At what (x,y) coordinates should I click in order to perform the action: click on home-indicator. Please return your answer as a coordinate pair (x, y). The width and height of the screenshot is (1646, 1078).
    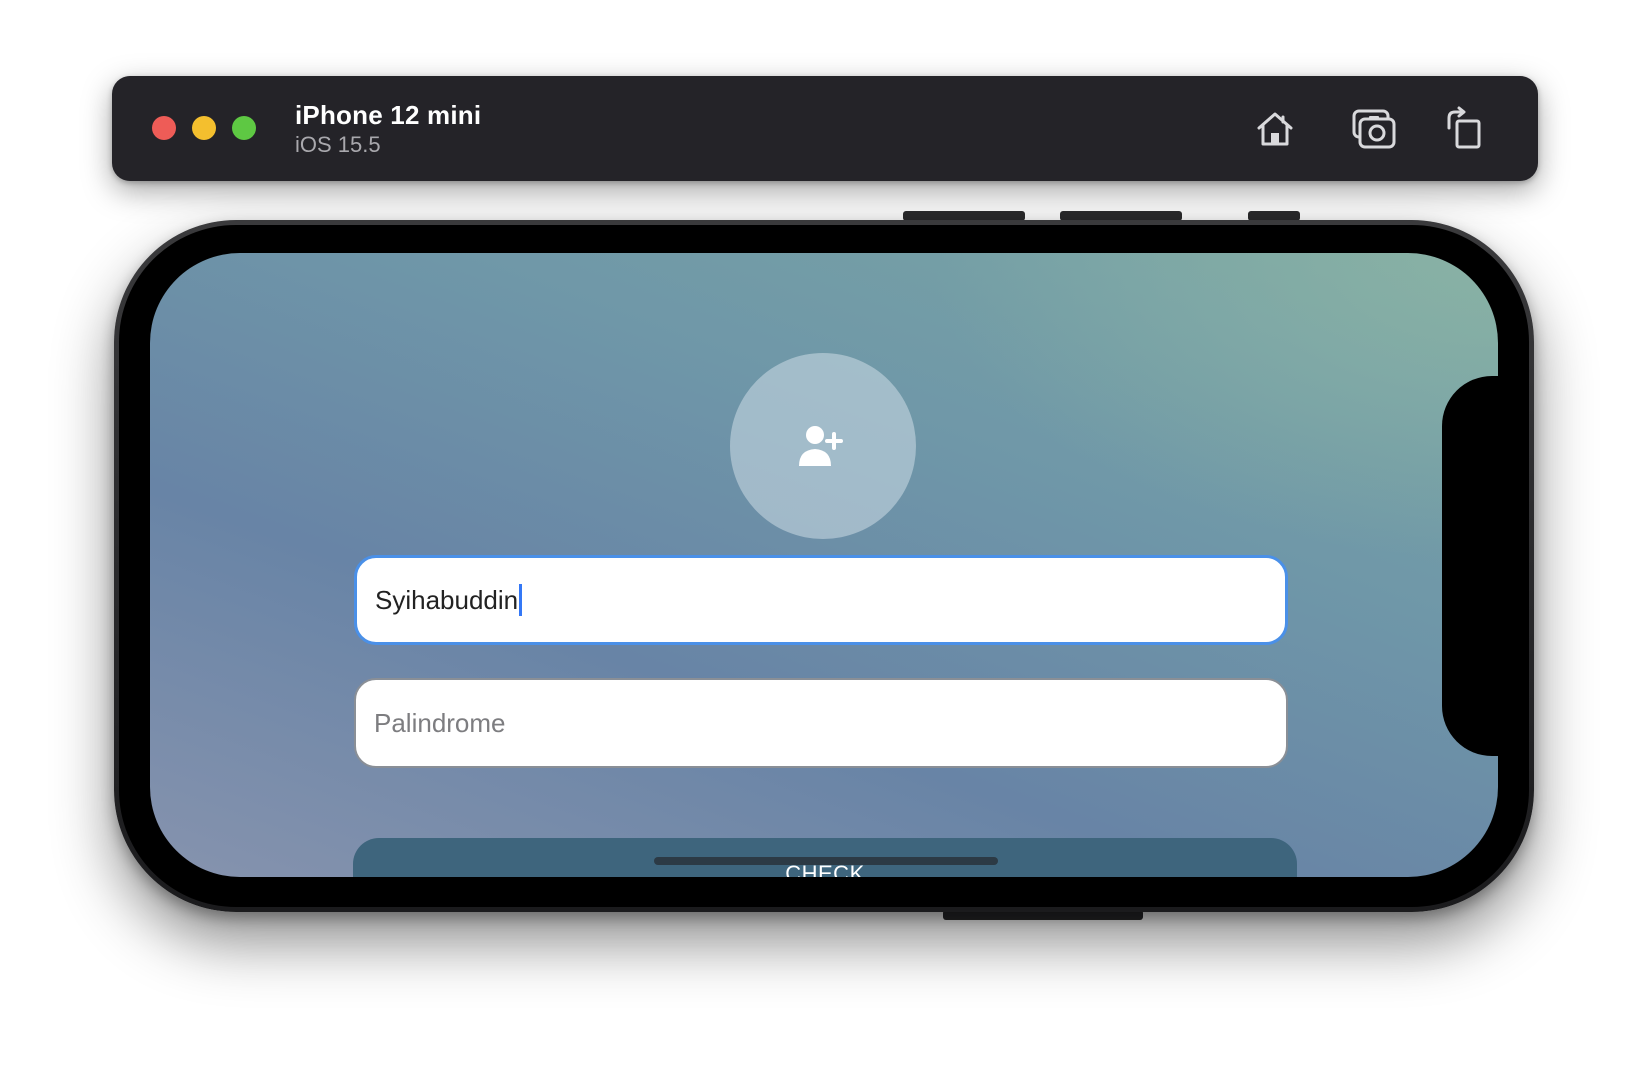
    Looking at the image, I should click on (826, 861).